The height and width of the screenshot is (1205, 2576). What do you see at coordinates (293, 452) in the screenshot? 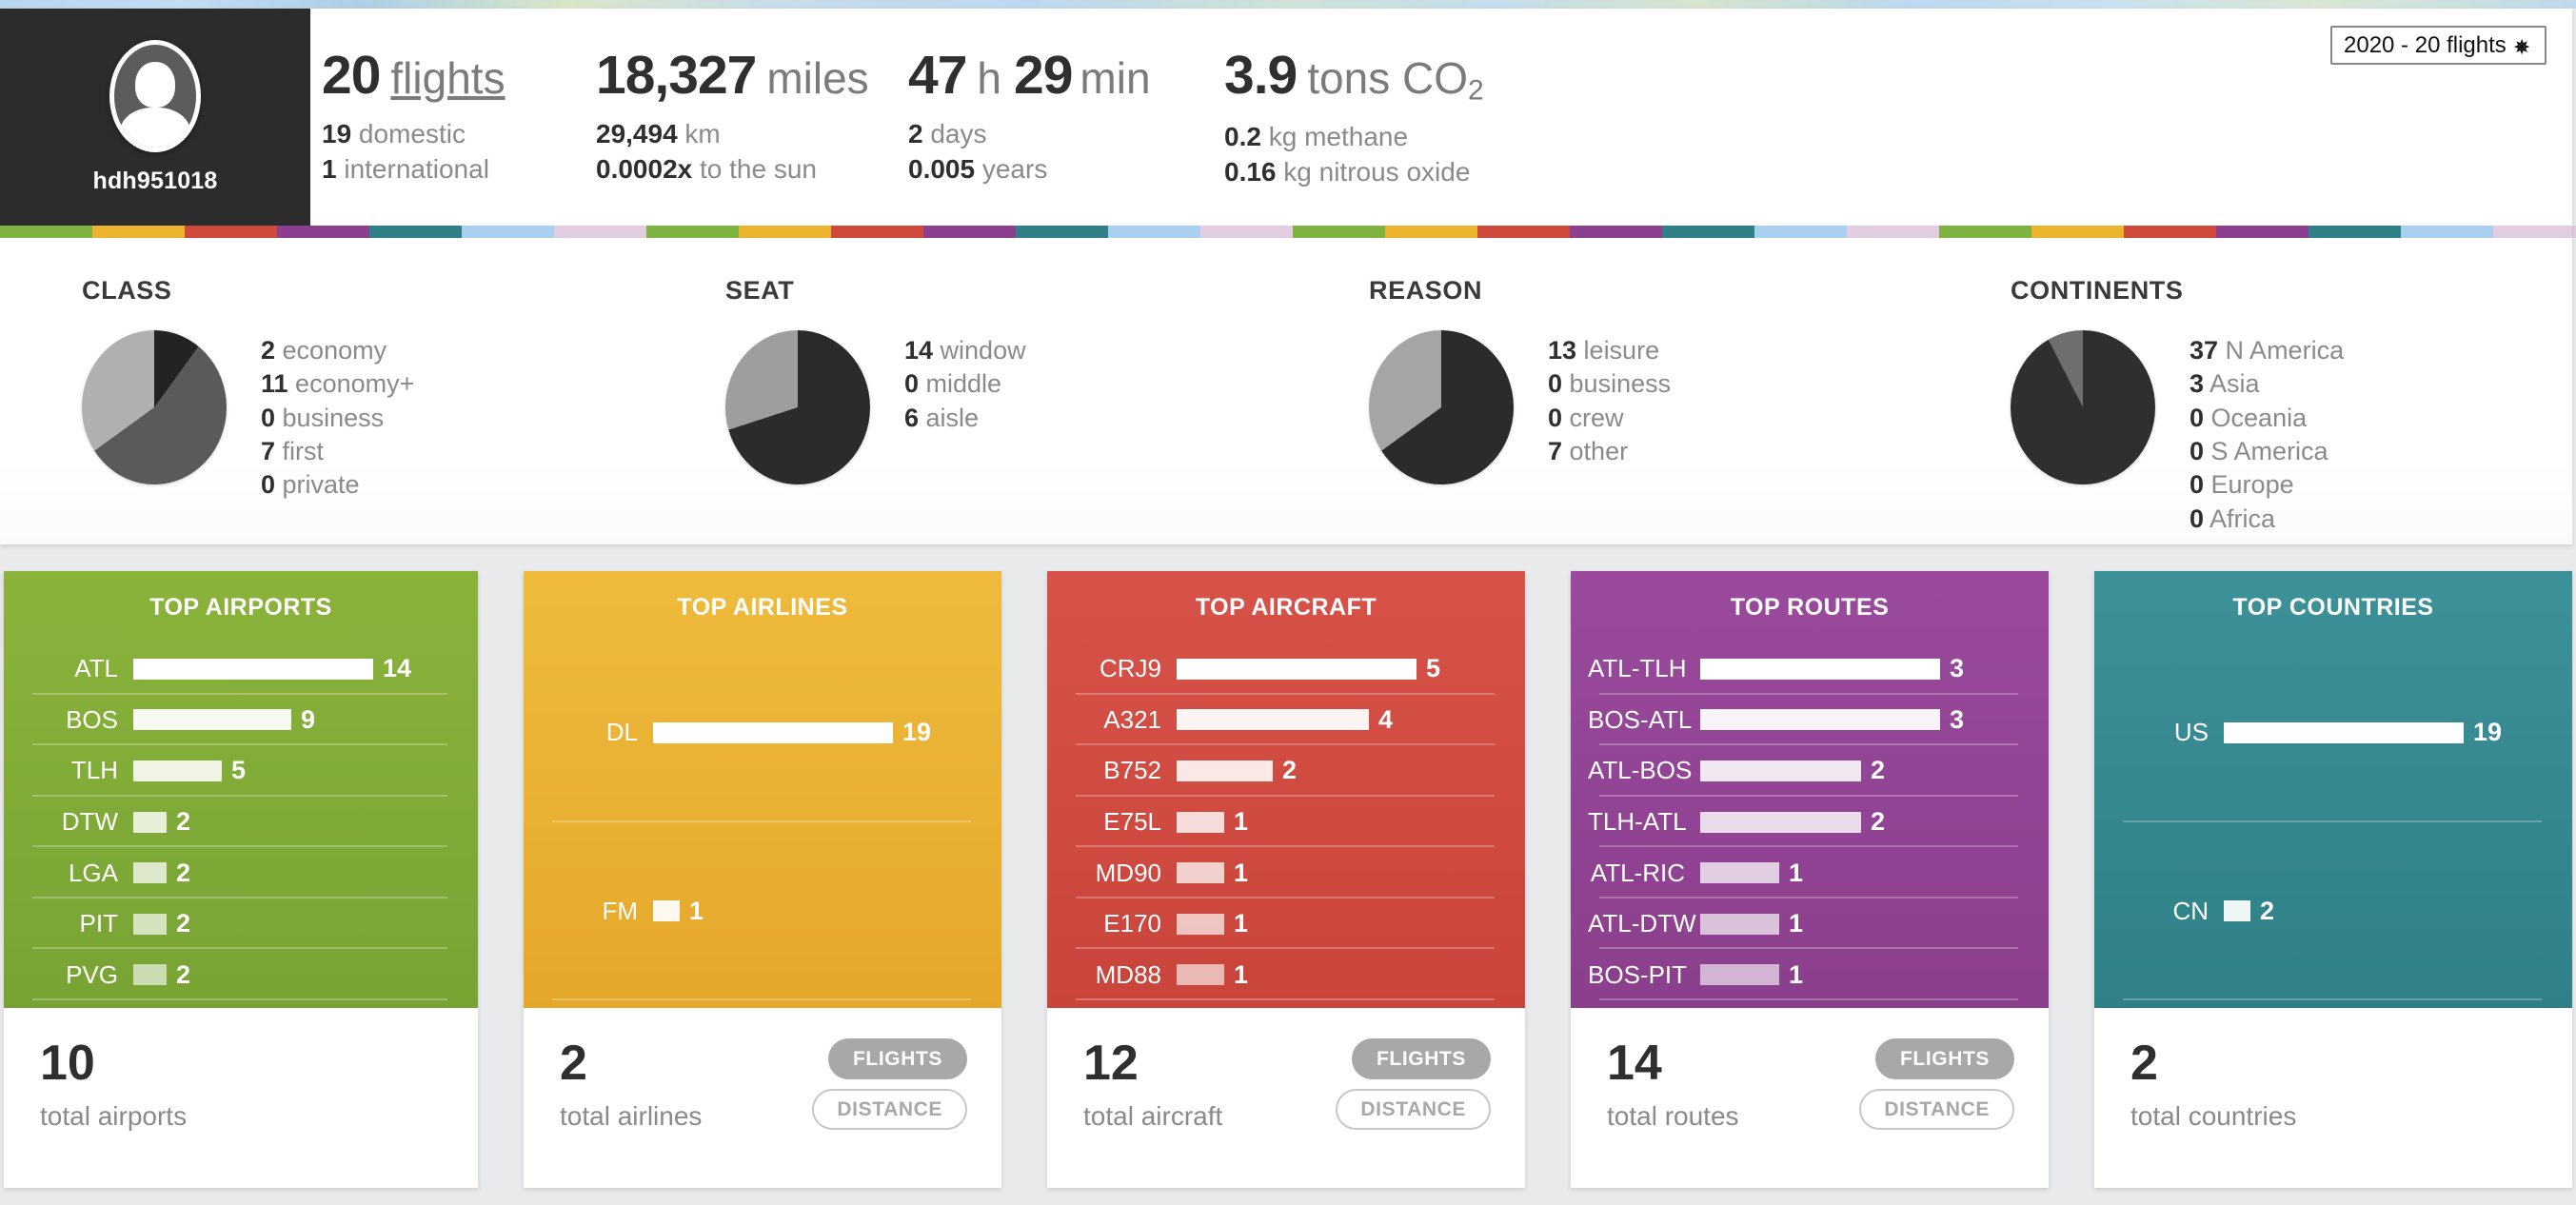
I see `pie-legend-item: 7 first` at bounding box center [293, 452].